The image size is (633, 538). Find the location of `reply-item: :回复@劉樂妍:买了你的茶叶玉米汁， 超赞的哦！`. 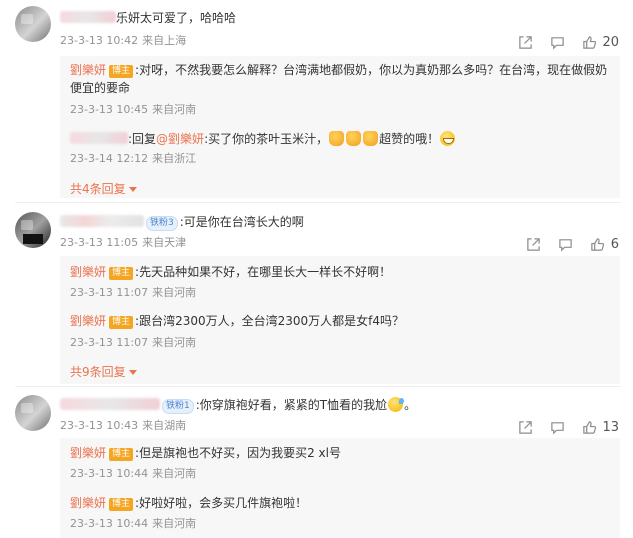

reply-item: :回复@劉樂妍:买了你的茶叶玉米汁， 超赞的哦！ is located at coordinates (263, 139).